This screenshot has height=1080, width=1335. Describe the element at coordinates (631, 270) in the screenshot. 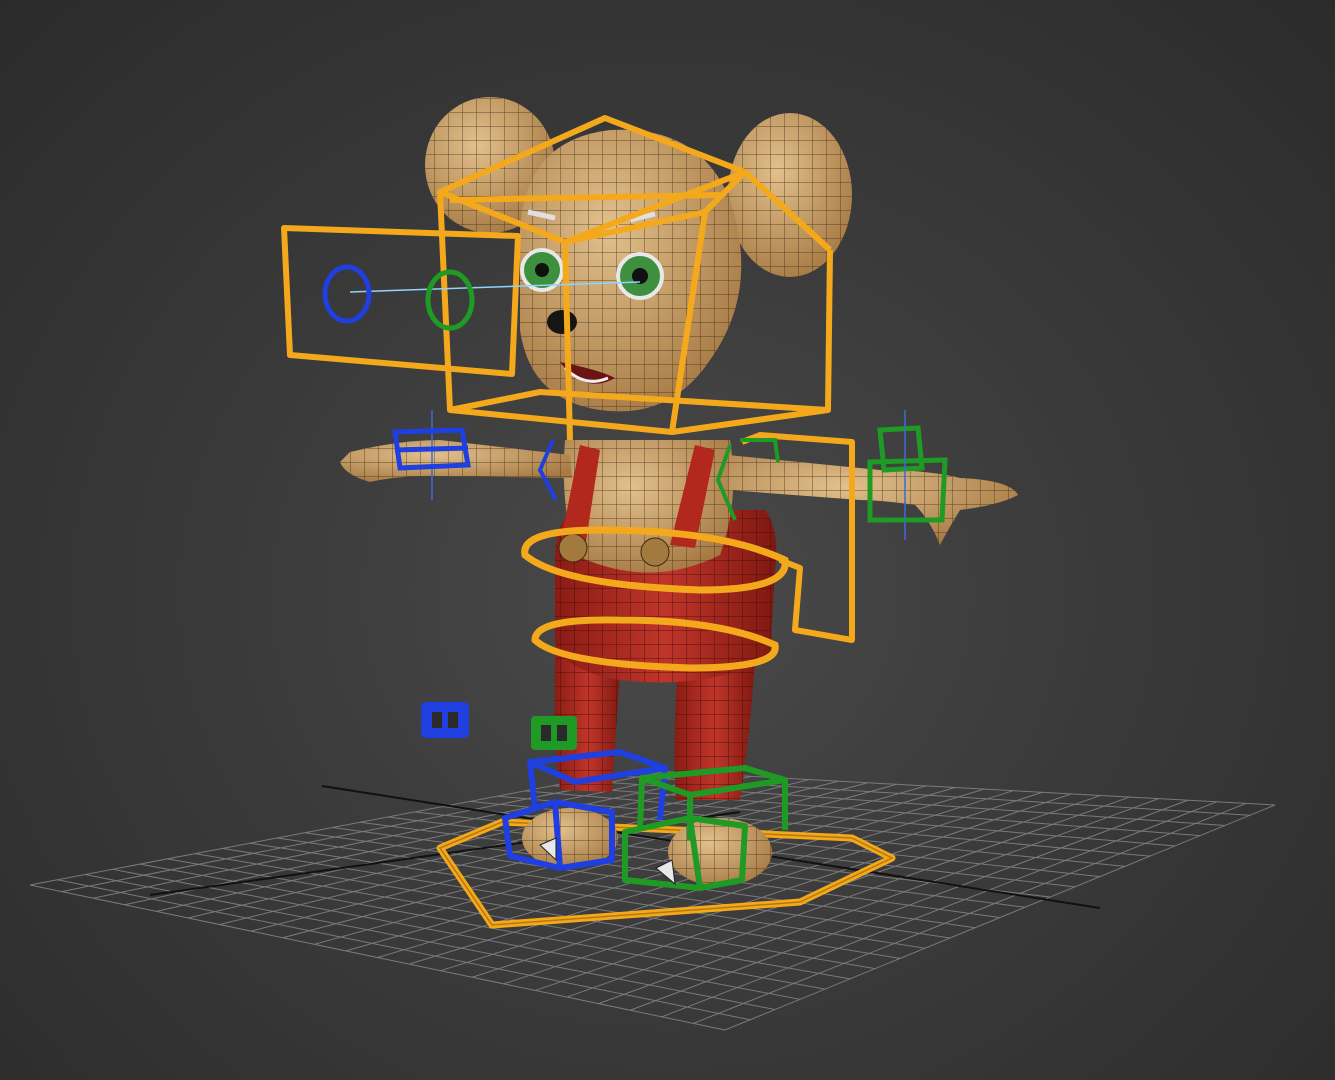

I see `head` at that location.